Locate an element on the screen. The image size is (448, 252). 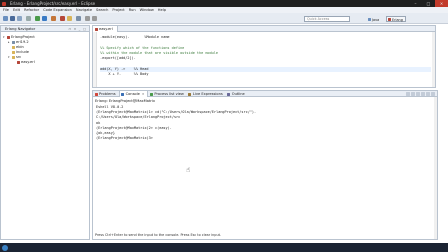
java-perspective-icon is located at coordinates (369, 19).